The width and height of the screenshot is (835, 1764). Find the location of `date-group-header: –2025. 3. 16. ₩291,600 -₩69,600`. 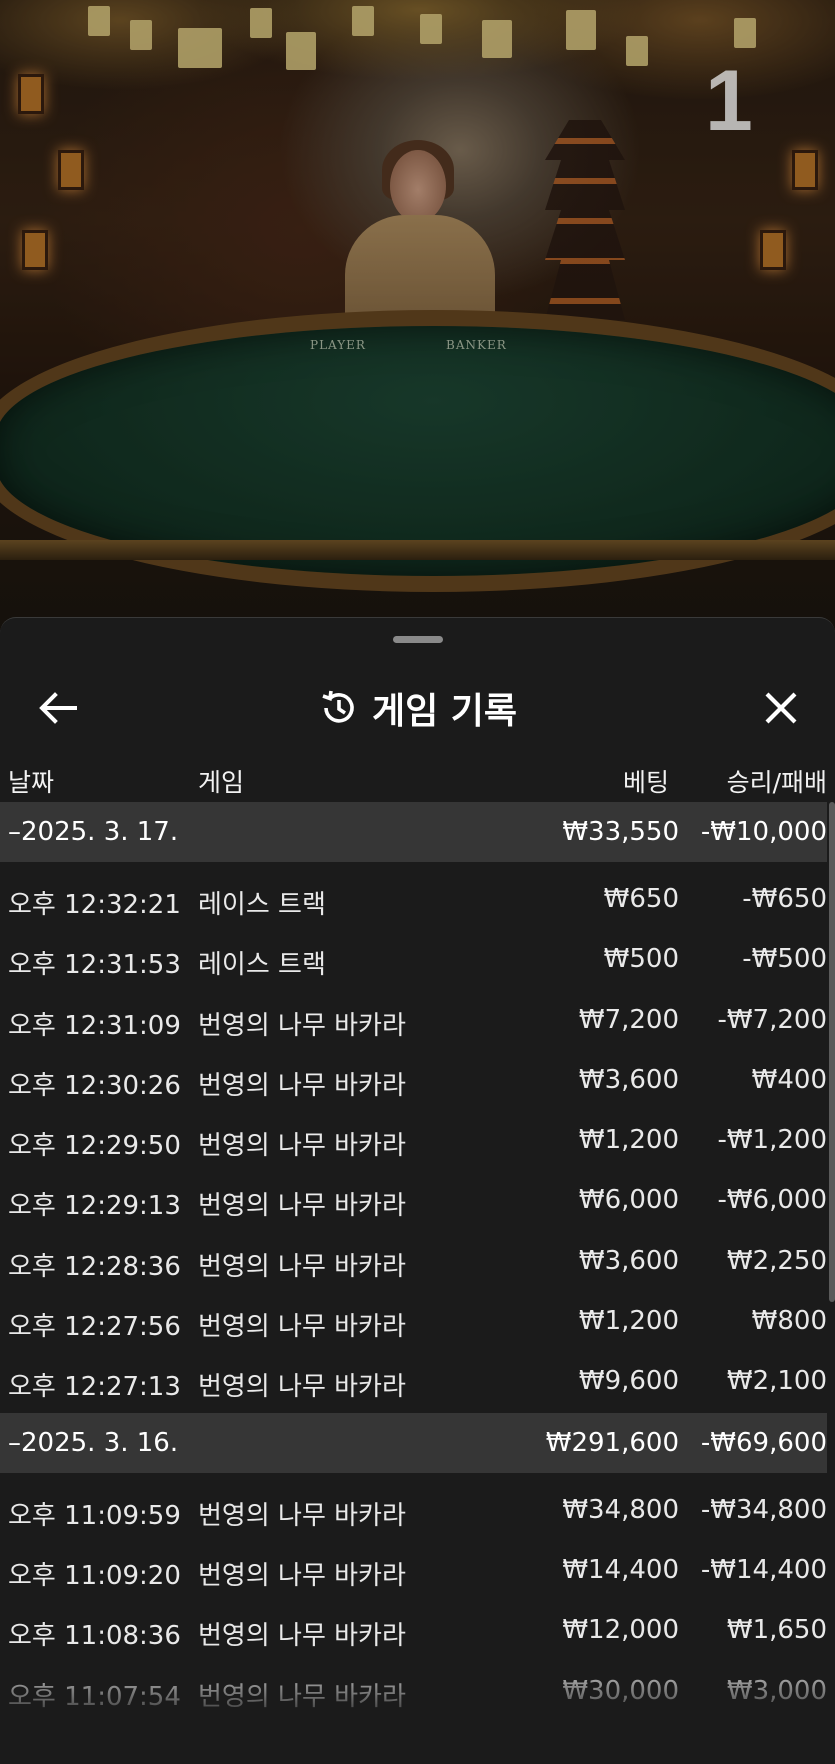

date-group-header: –2025. 3. 16. ₩291,600 -₩69,600 is located at coordinates (413, 1442).